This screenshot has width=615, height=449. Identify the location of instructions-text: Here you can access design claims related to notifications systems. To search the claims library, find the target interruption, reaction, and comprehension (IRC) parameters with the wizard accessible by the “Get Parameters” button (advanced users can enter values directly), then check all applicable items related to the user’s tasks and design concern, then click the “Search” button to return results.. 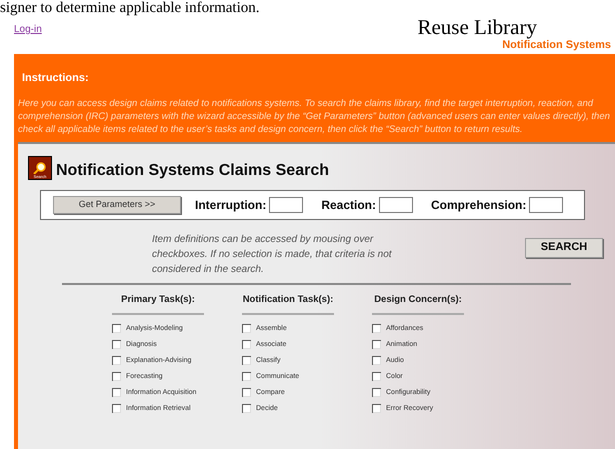
(314, 116).